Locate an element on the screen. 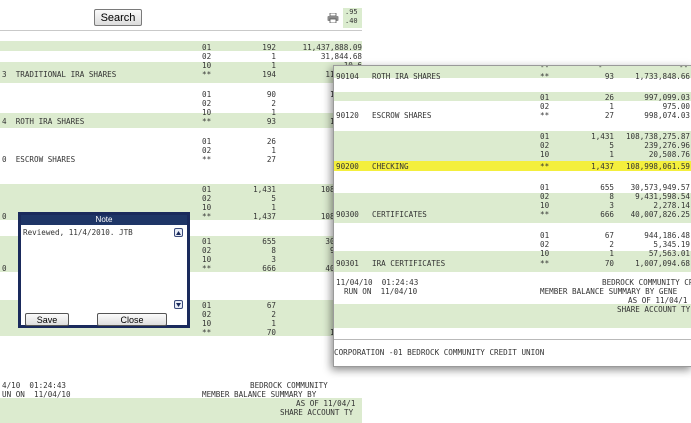 This screenshot has width=691, height=423. row-count: 192 is located at coordinates (269, 47).